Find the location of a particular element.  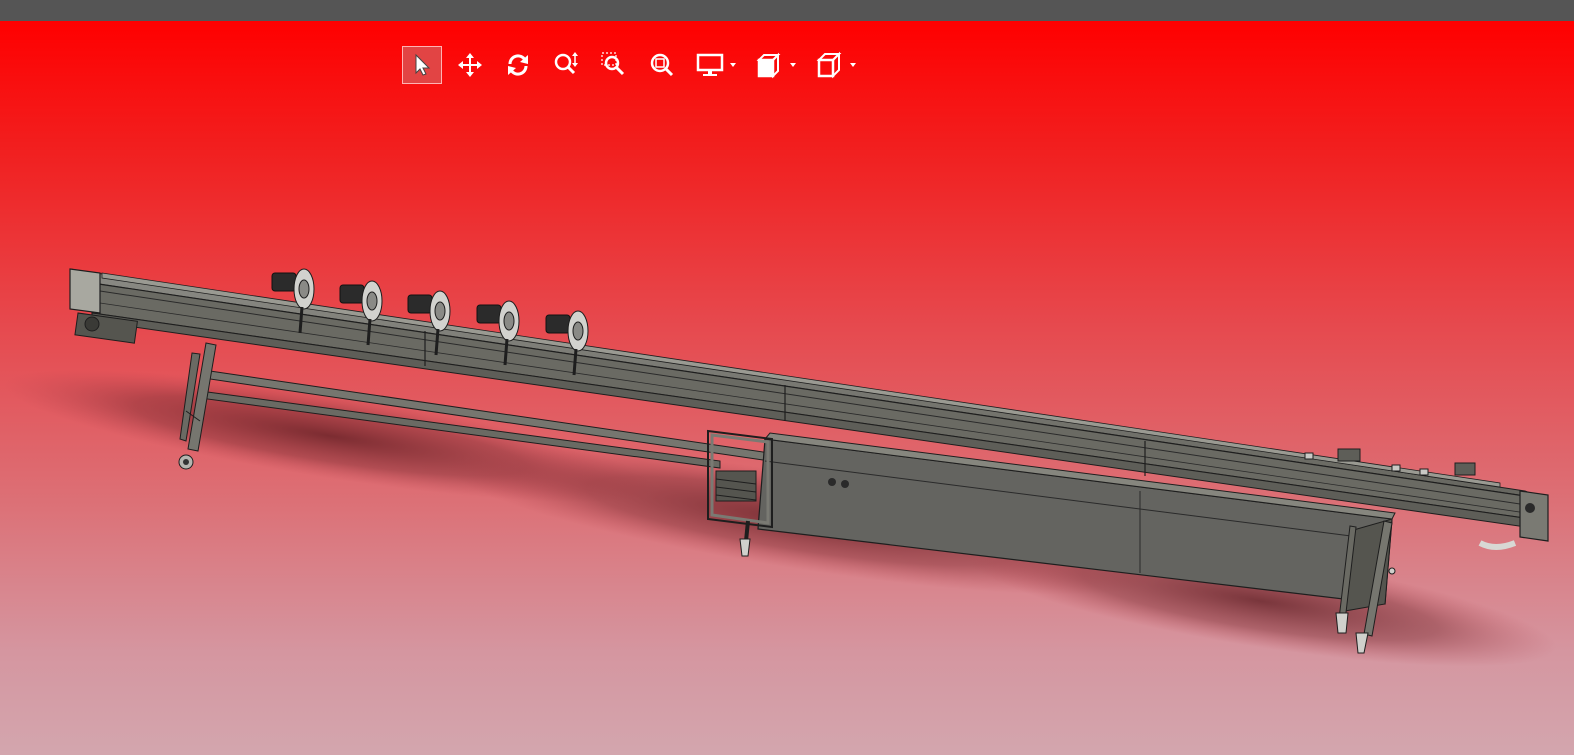

zoom-window-icon is located at coordinates (613, 64).